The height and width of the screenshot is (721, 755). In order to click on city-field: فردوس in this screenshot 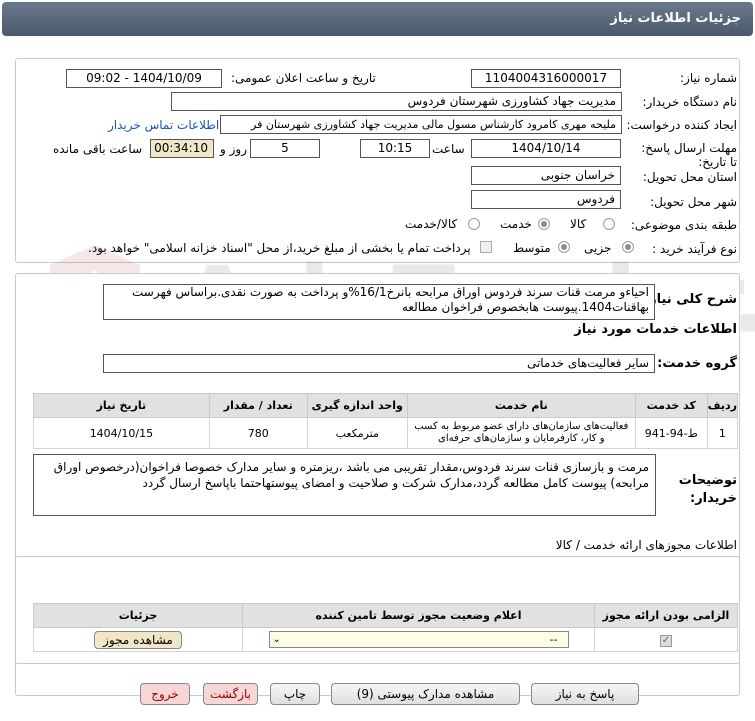, I will do `click(546, 199)`.